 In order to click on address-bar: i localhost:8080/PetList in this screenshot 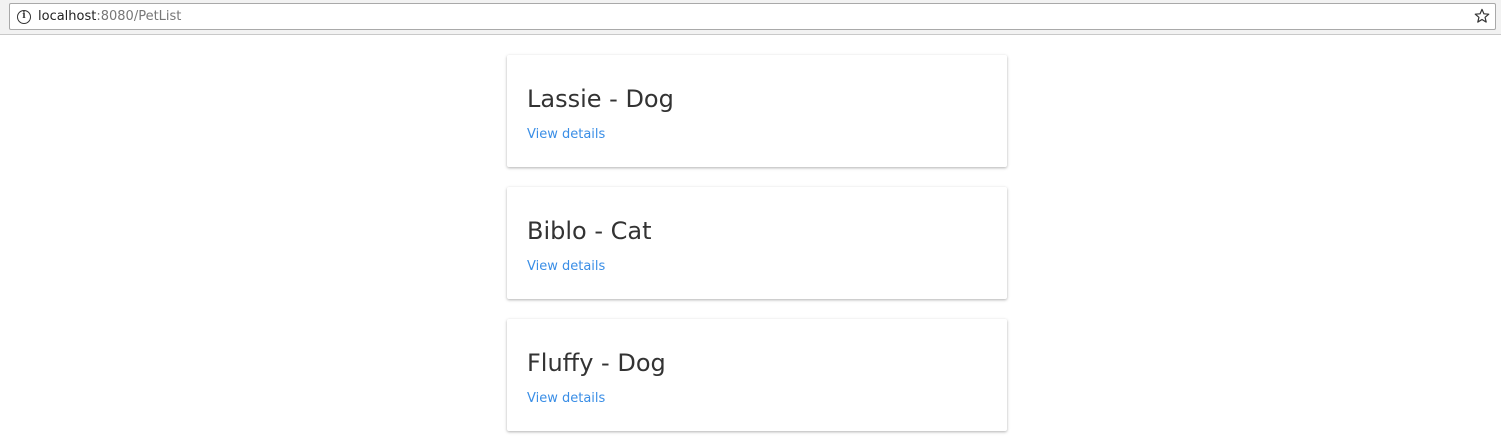, I will do `click(752, 16)`.